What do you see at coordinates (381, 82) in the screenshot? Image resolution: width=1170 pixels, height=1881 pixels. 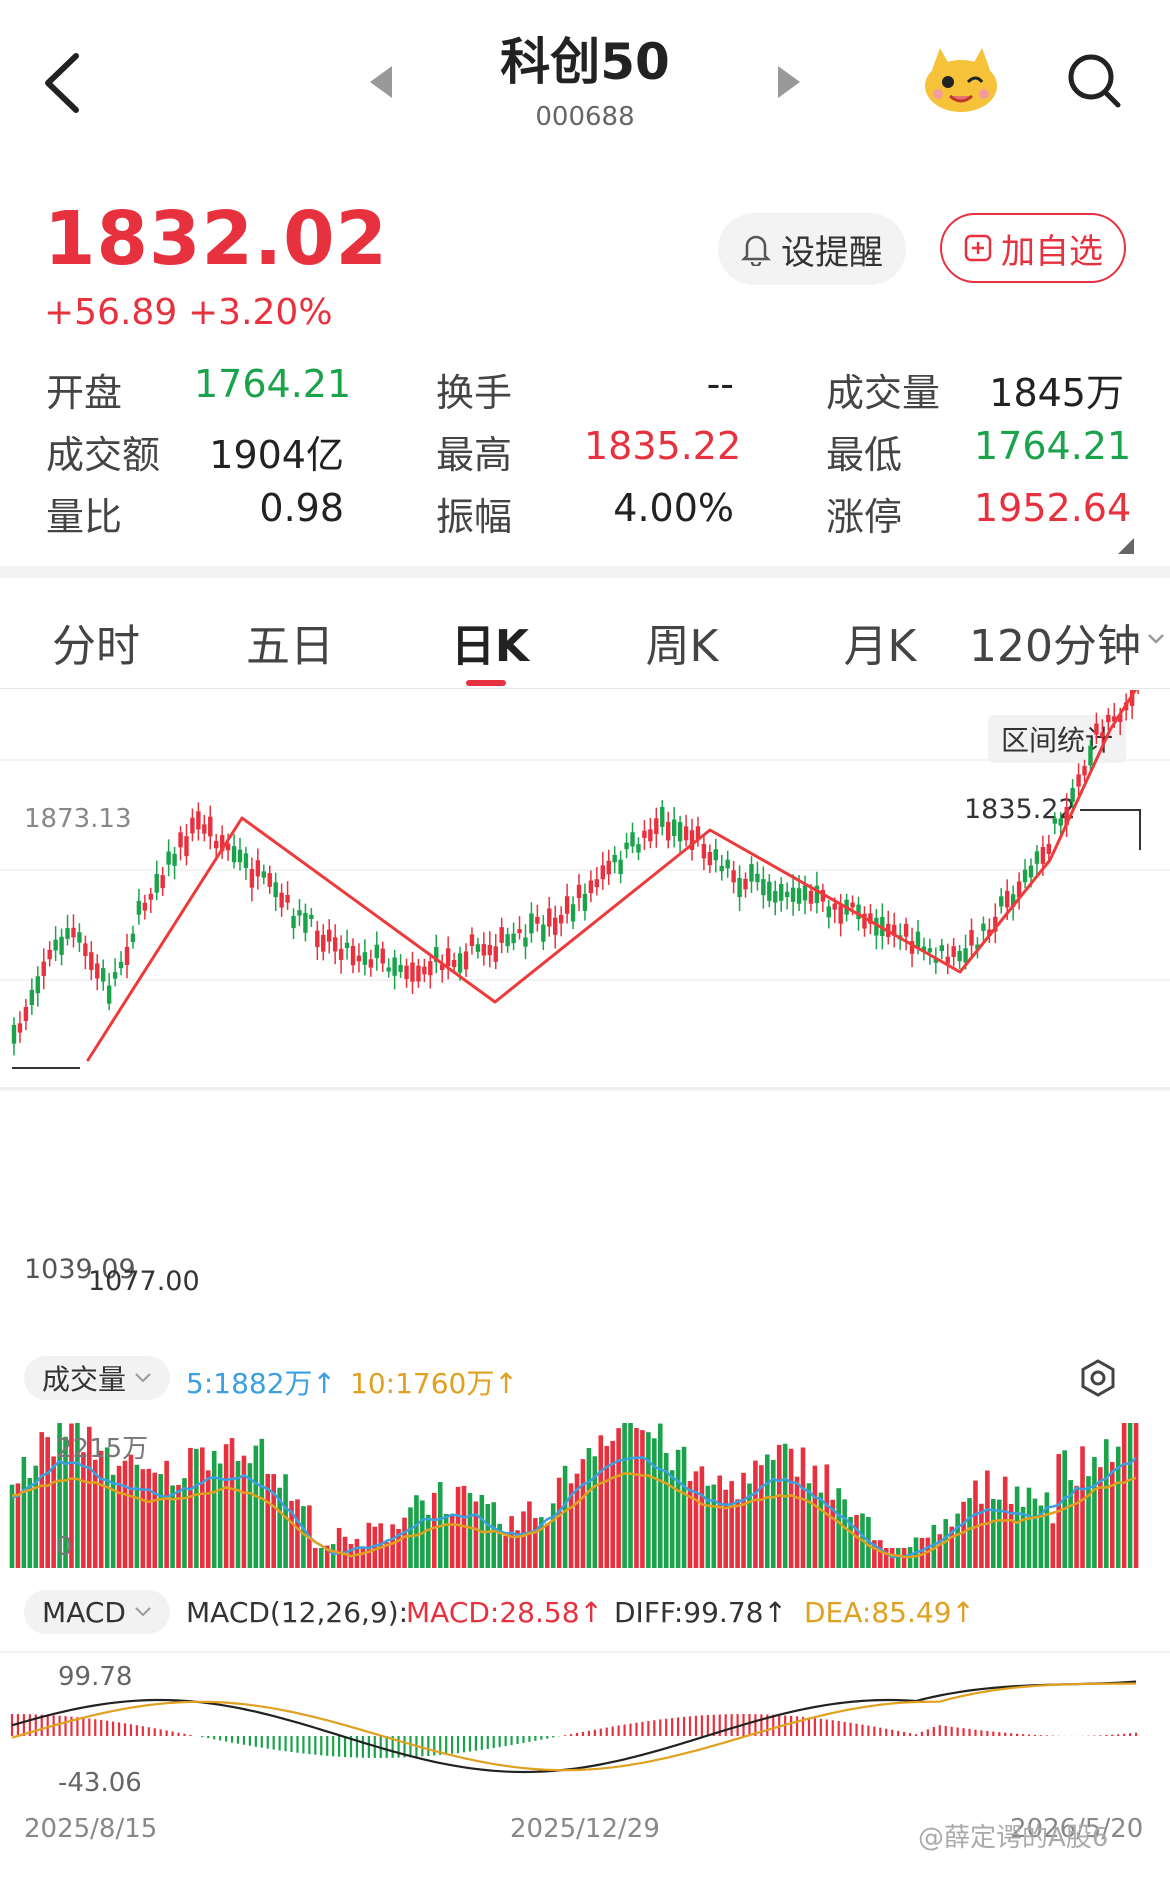 I see `prev-arrow-icon` at bounding box center [381, 82].